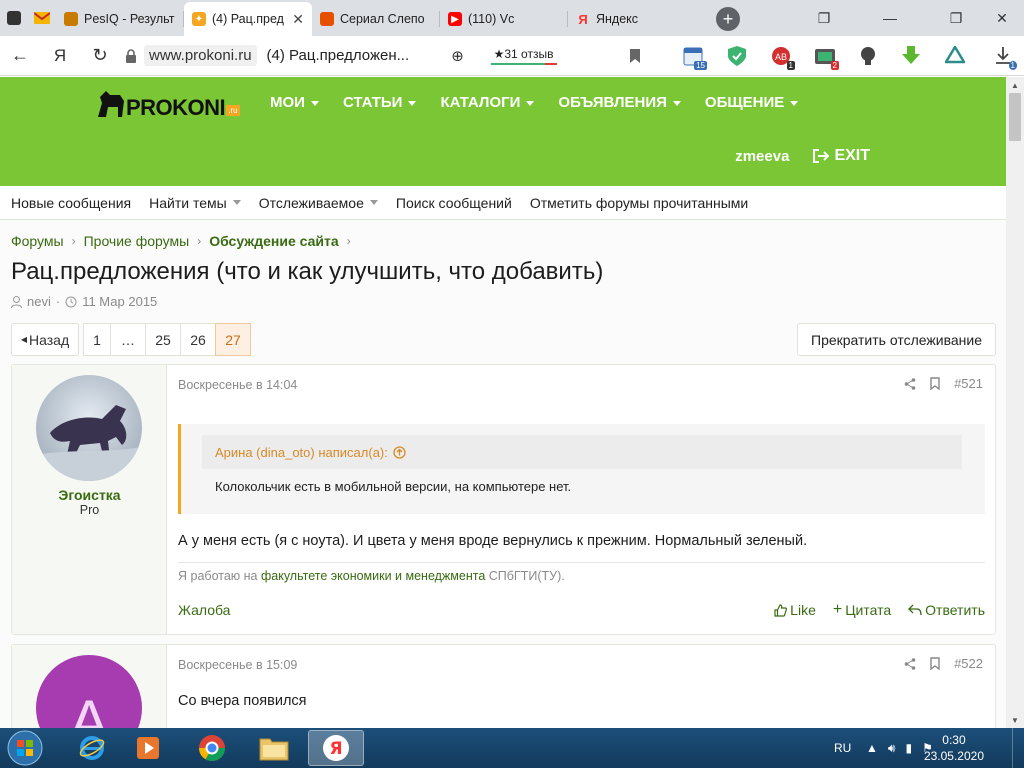  What do you see at coordinates (737, 56) in the screenshot?
I see `shield-extension-icon` at bounding box center [737, 56].